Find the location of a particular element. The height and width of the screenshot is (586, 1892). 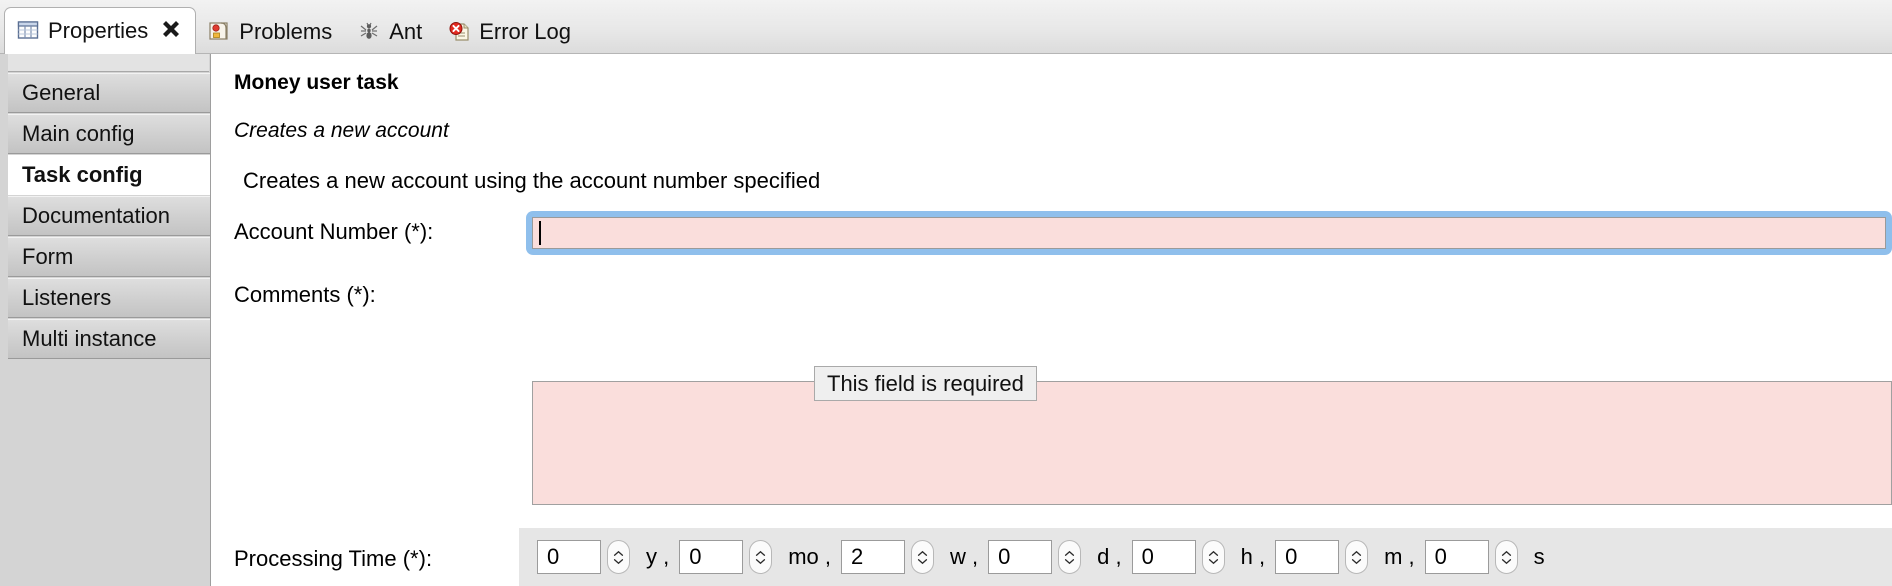

validation-tooltip: This field is required is located at coordinates (925, 383).